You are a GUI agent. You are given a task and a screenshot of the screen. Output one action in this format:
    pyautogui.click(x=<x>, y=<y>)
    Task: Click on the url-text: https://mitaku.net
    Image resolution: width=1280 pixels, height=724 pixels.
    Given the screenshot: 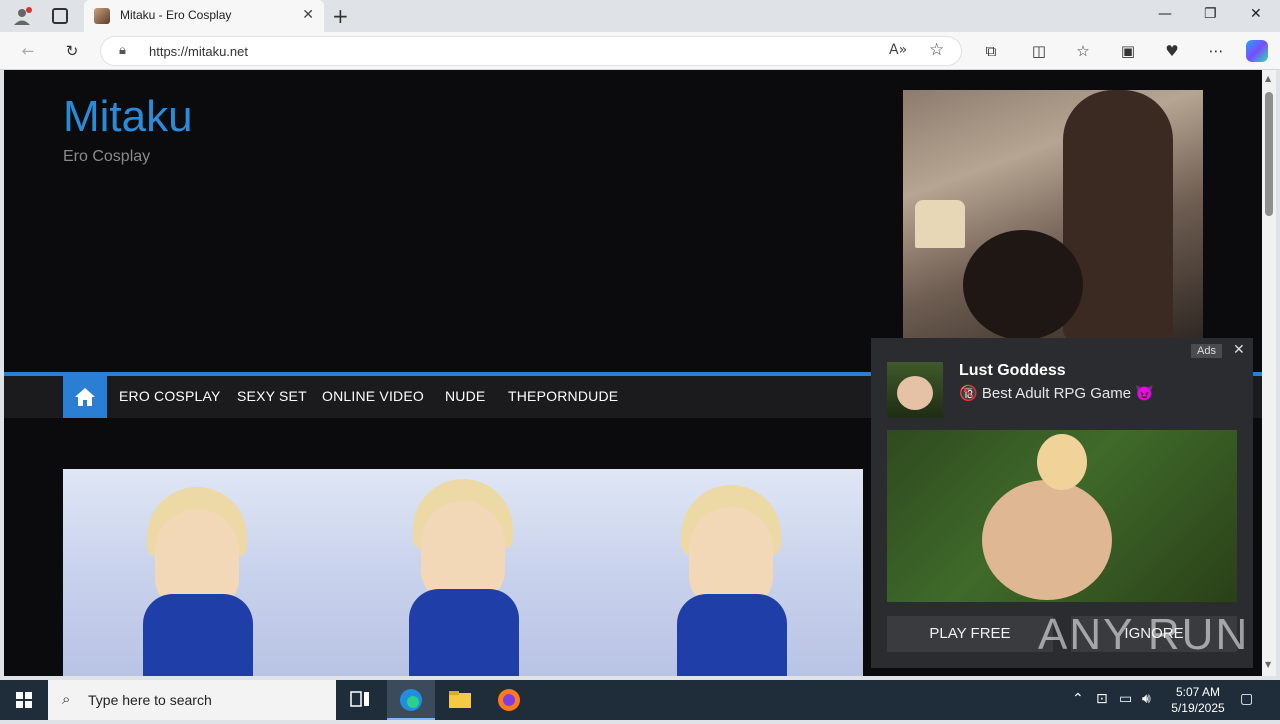 What is the action you would take?
    pyautogui.click(x=198, y=51)
    